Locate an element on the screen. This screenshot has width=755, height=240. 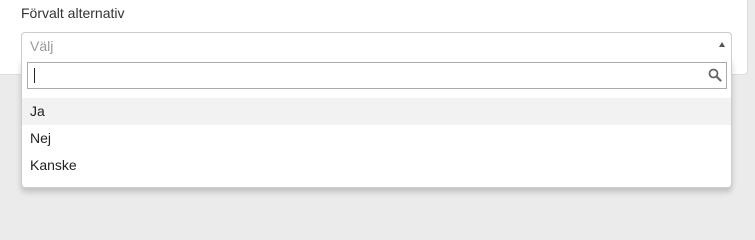
default-option-select: Välj is located at coordinates (376, 46).